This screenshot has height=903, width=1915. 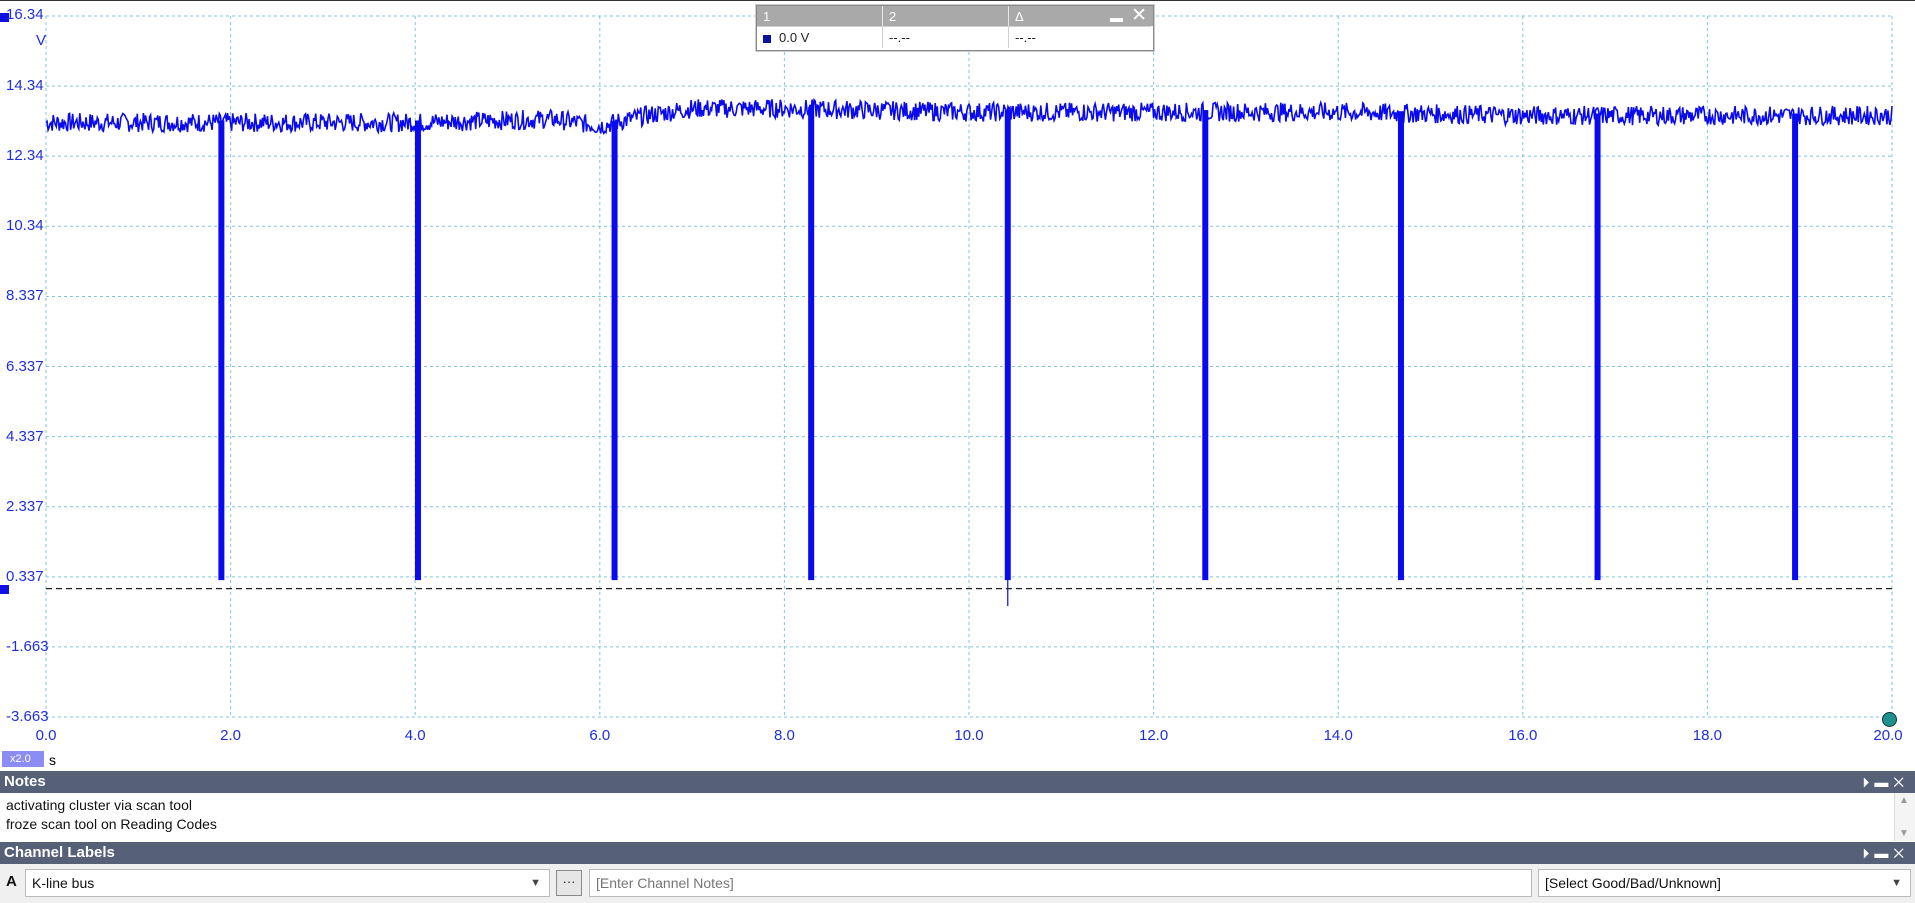 I want to click on x-tick-label: 18.0, so click(x=1707, y=735).